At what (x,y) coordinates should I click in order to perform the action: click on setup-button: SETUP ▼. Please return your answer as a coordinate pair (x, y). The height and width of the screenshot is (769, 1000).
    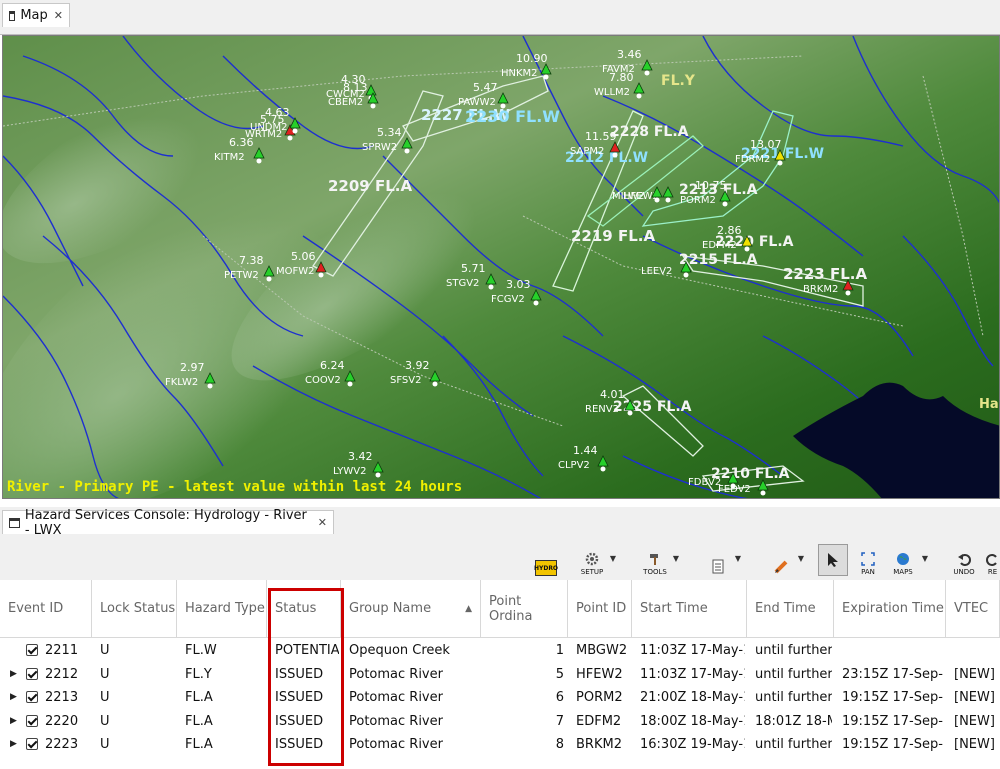
    Looking at the image, I should click on (598, 560).